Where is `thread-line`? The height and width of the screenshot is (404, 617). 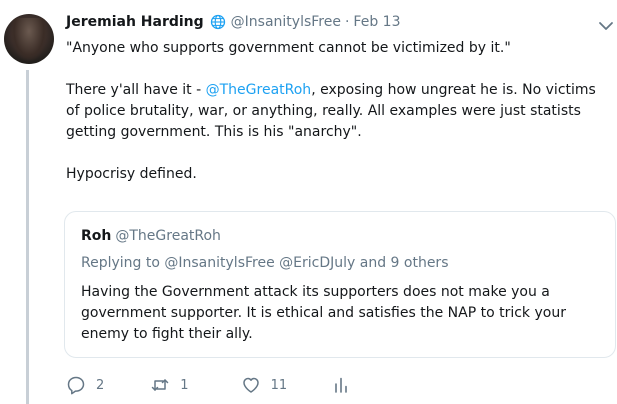
thread-line is located at coordinates (27, 237).